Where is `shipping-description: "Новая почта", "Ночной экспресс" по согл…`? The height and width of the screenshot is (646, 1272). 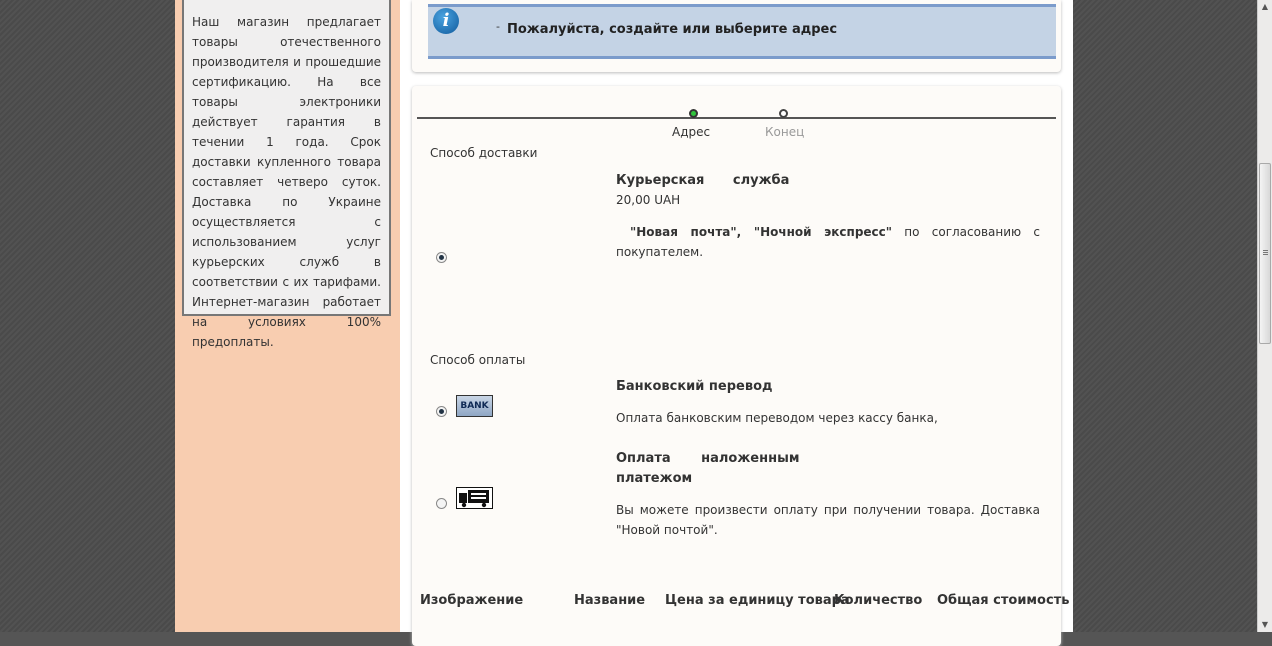 shipping-description: "Новая почта", "Ночной экспресс" по согл… is located at coordinates (828, 242).